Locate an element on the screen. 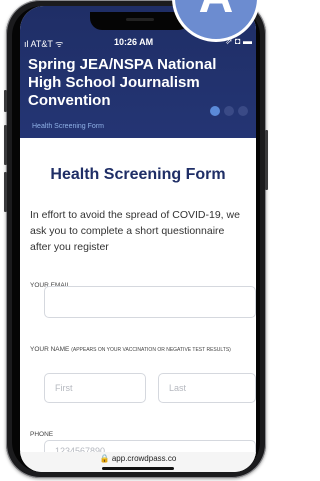  first-name-placeholder: First is located at coordinates (64, 388).